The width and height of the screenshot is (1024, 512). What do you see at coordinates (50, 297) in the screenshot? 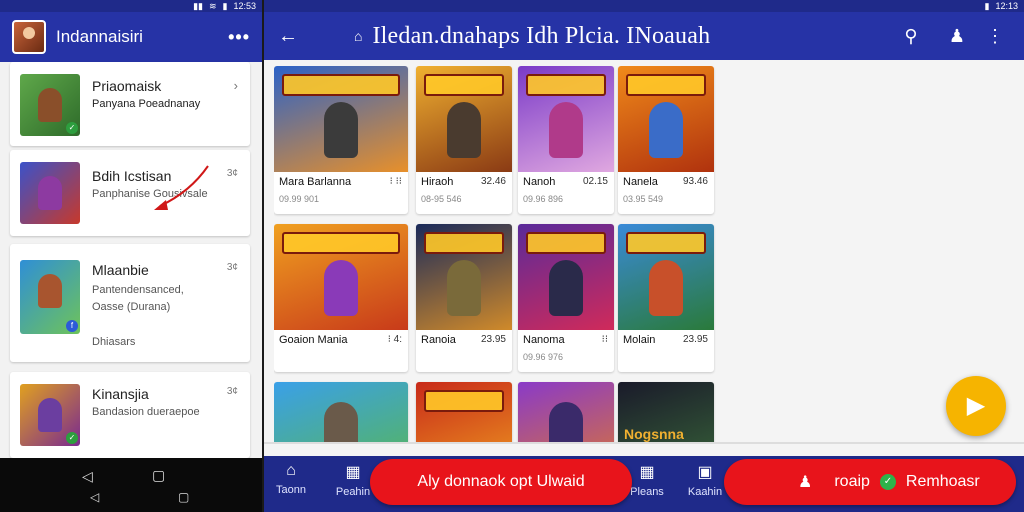
I see `game-thumbnail: f` at bounding box center [50, 297].